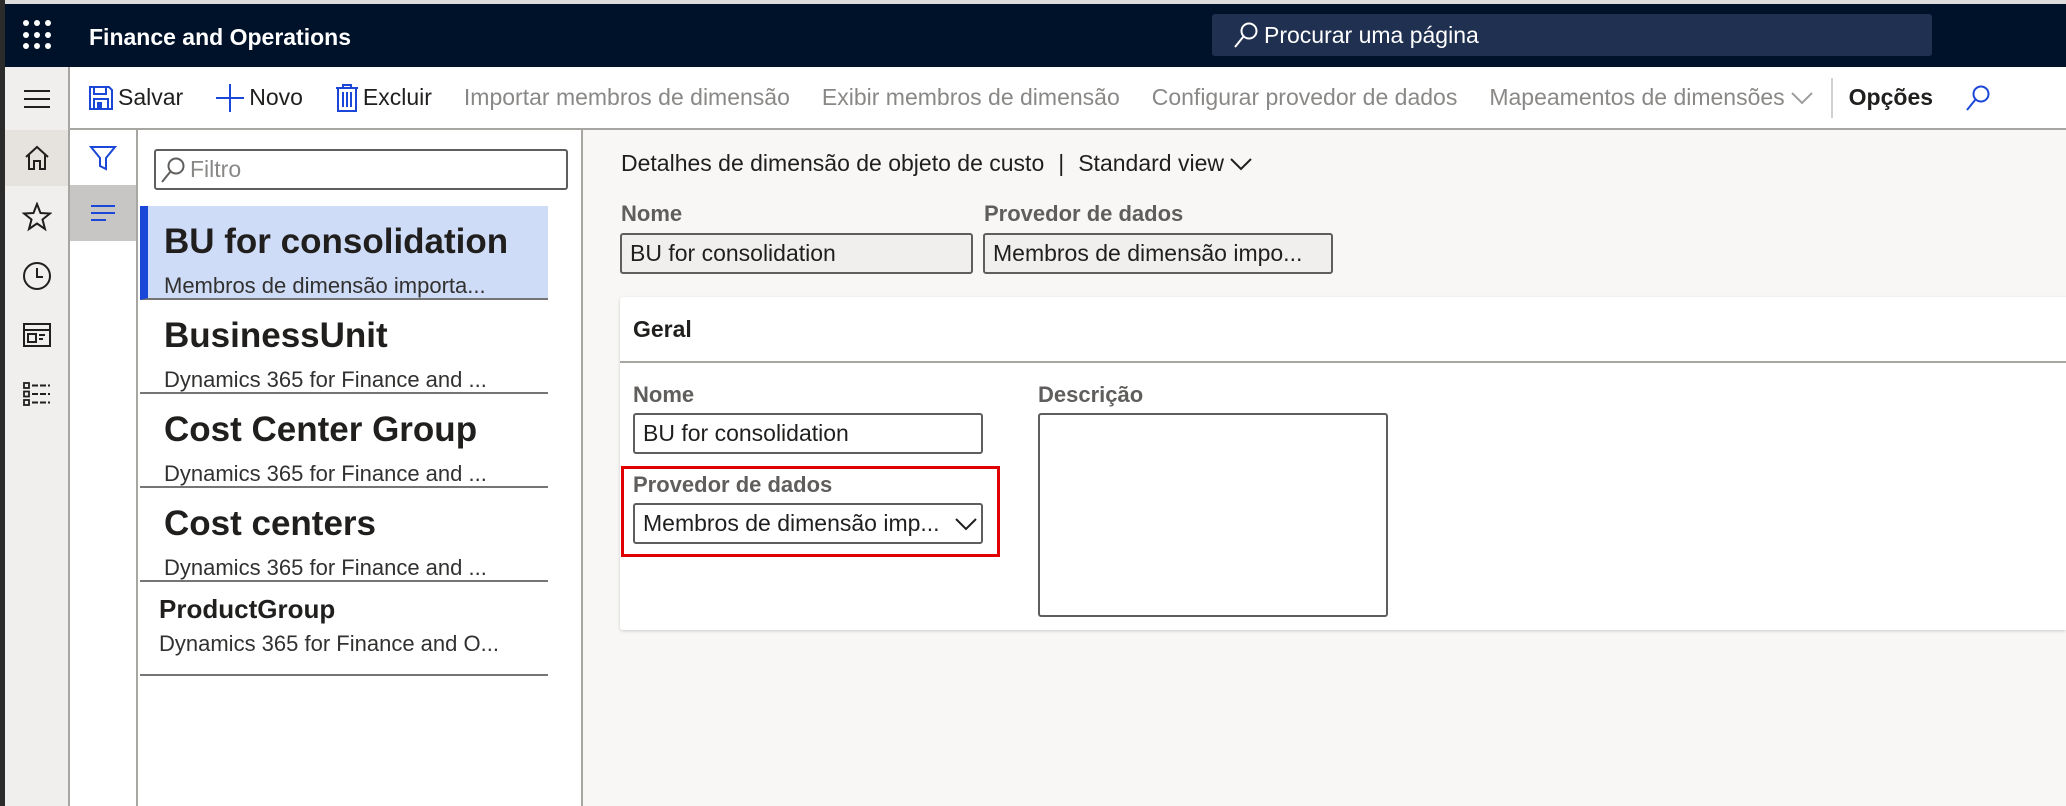 The image size is (2066, 806). What do you see at coordinates (151, 97) in the screenshot?
I see `save-label: Salvar` at bounding box center [151, 97].